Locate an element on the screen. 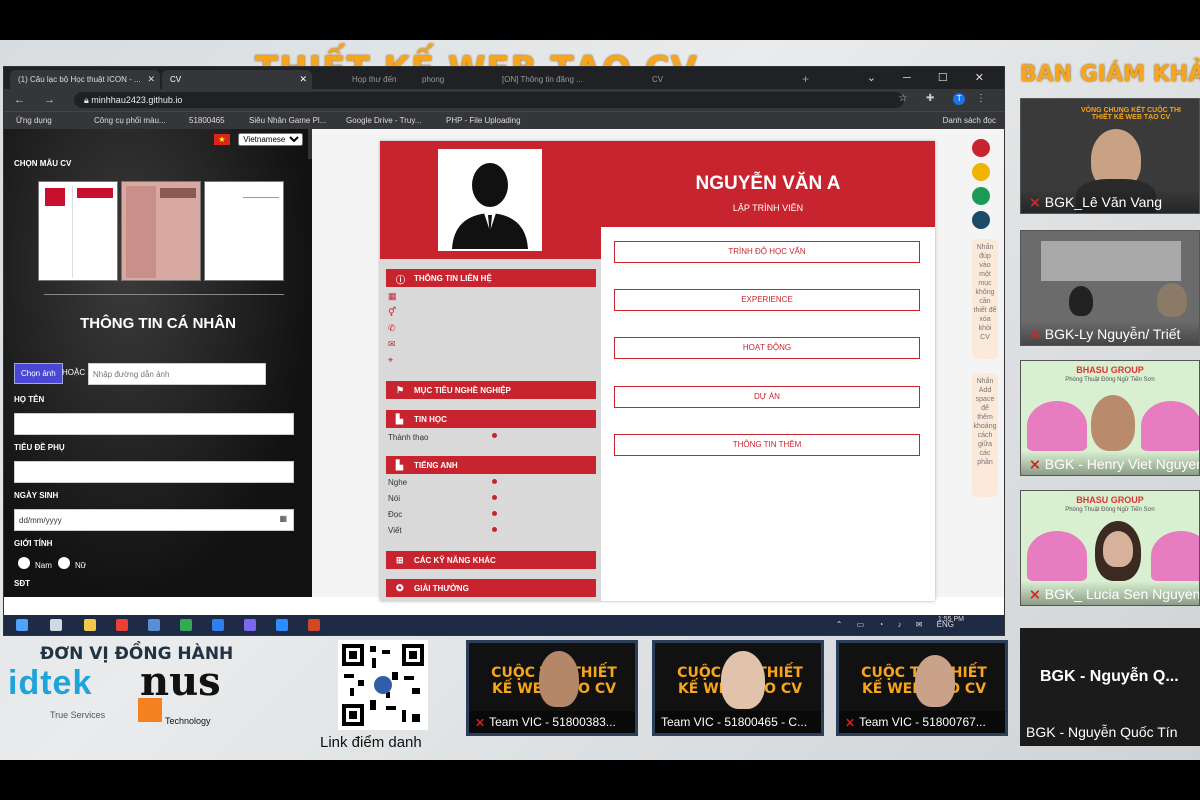 The image size is (1200, 800). info-icon: ⓘ is located at coordinates (401, 280).